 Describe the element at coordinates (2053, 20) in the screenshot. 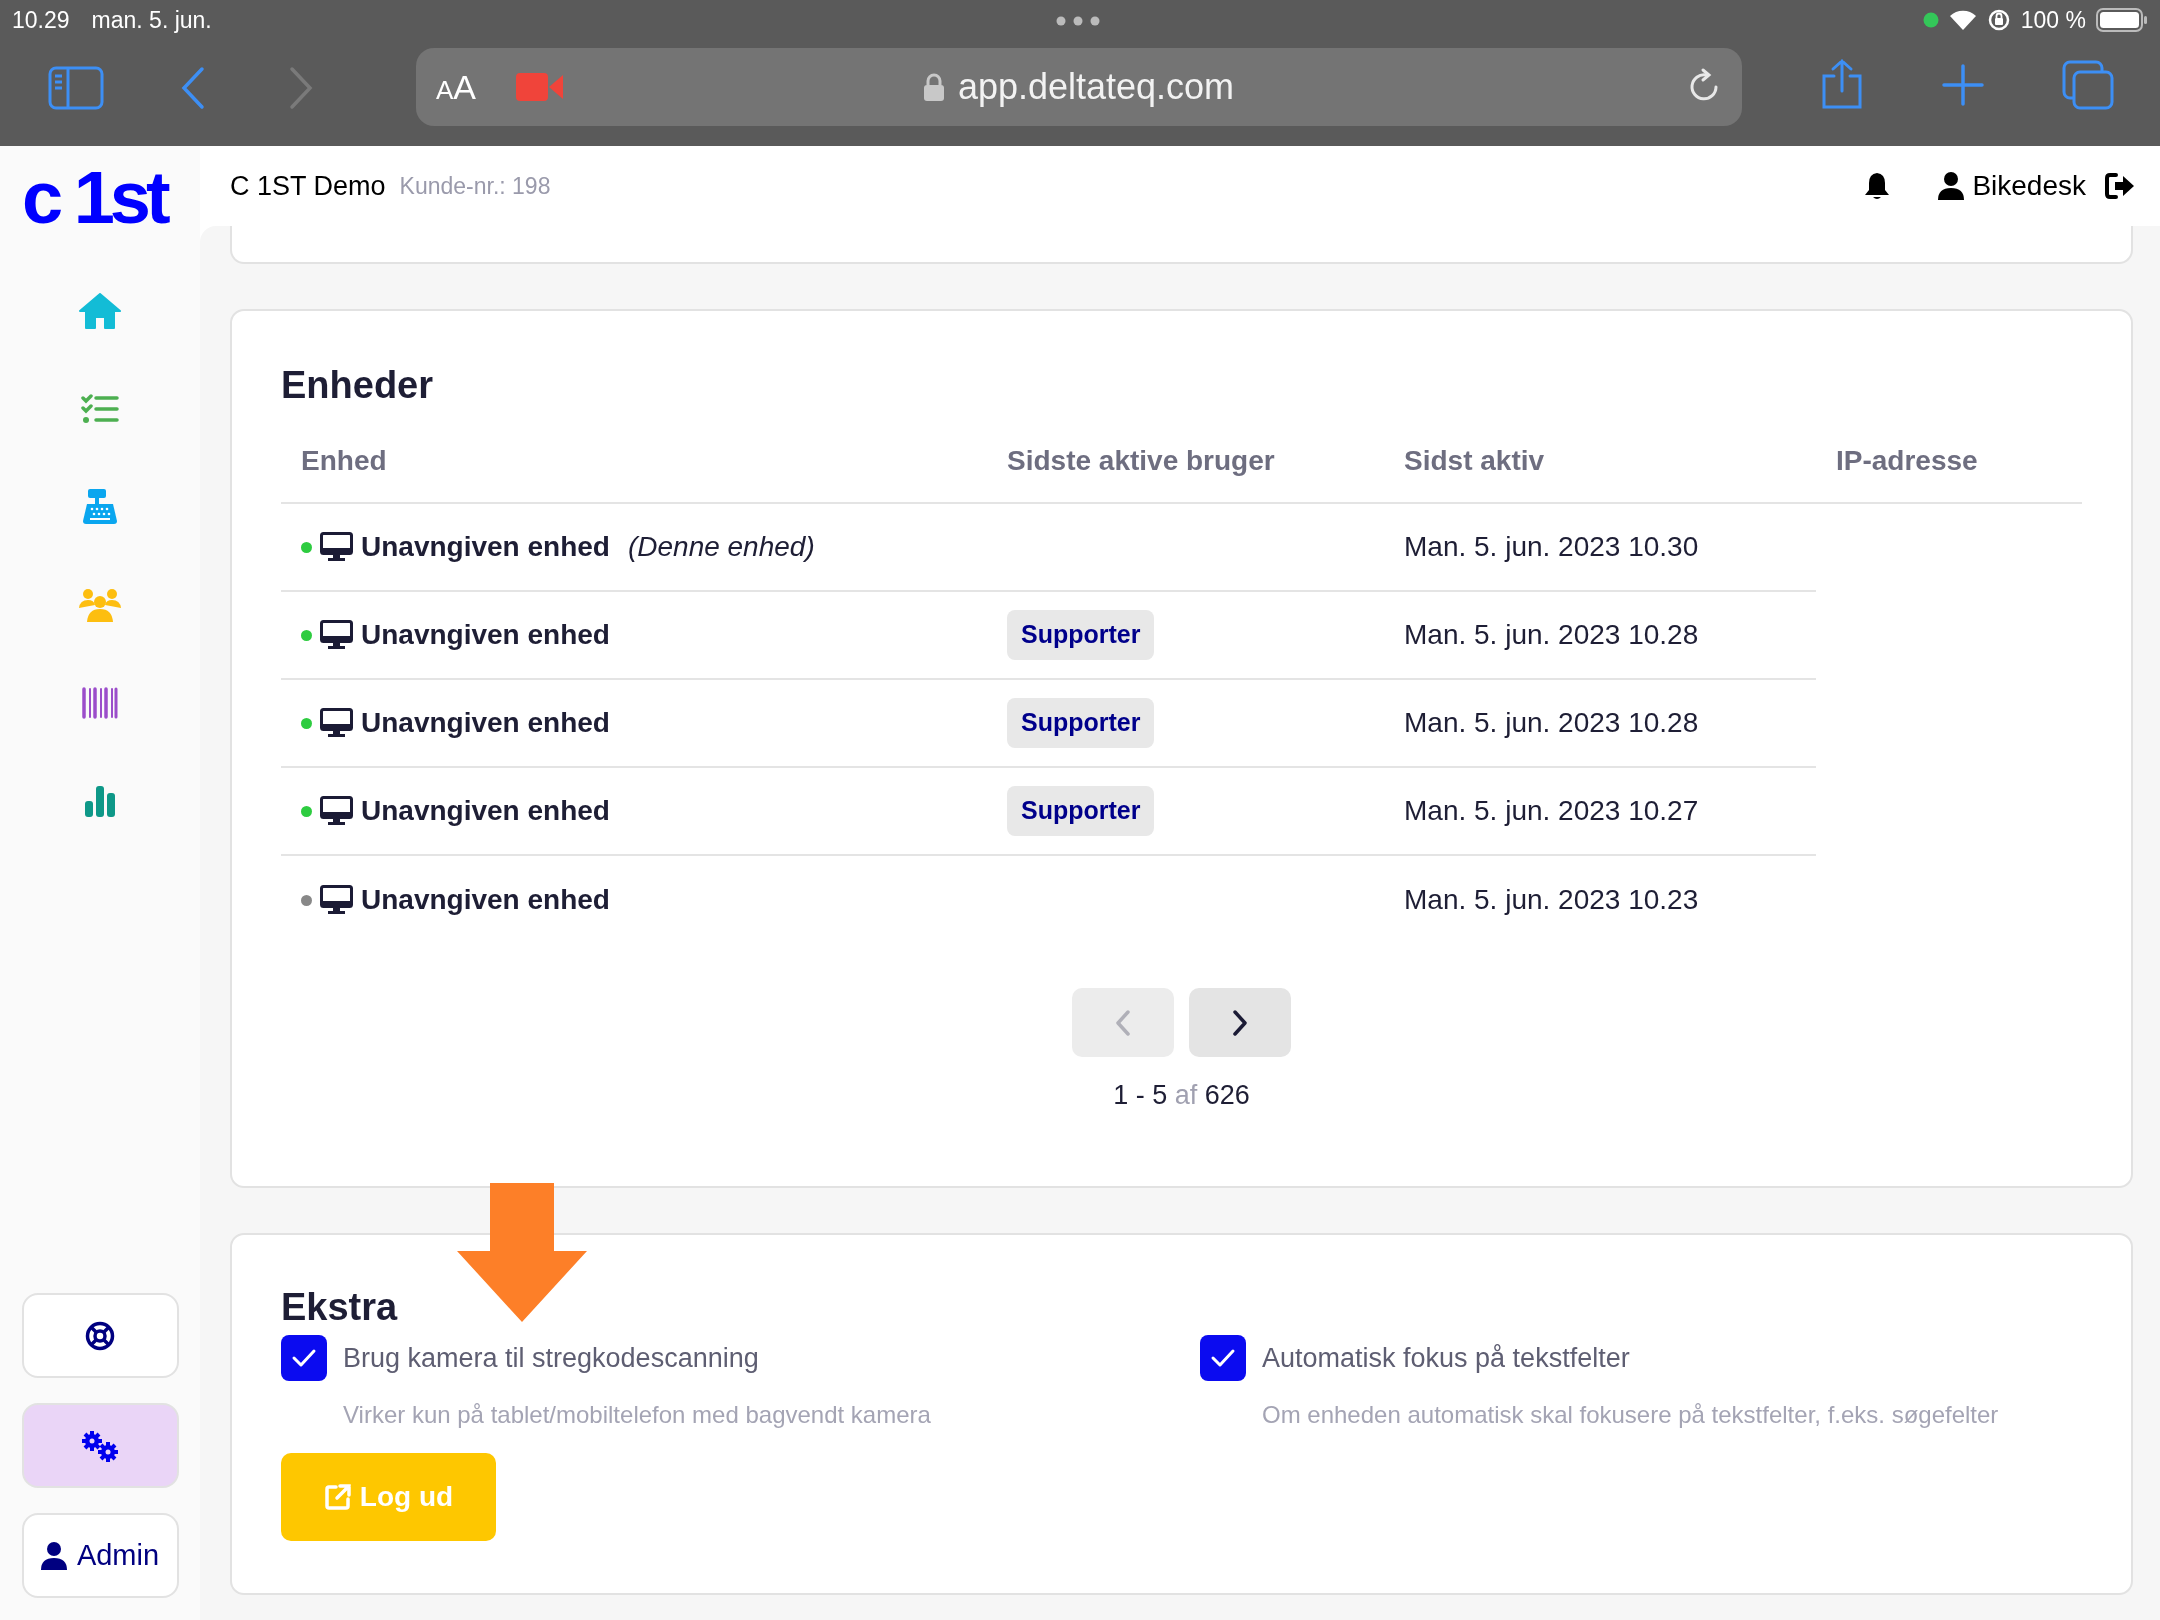

I see `battery-percent: 100 %` at that location.